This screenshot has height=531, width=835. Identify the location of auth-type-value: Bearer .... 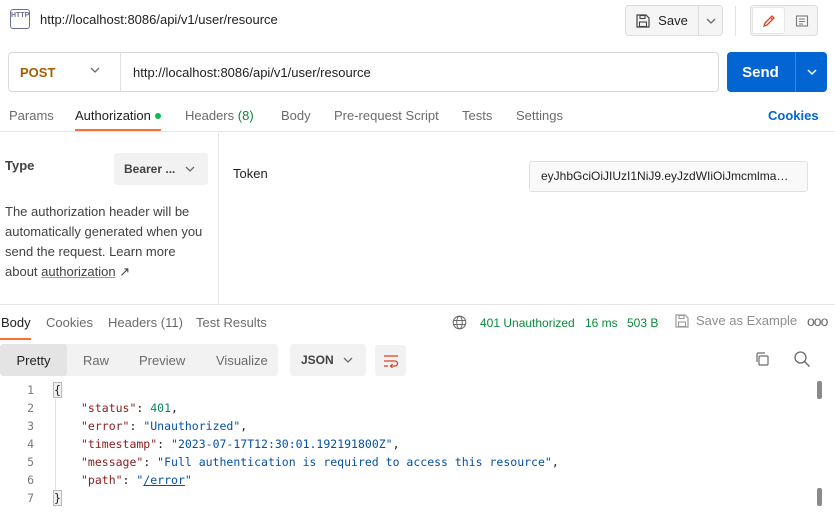
(150, 169).